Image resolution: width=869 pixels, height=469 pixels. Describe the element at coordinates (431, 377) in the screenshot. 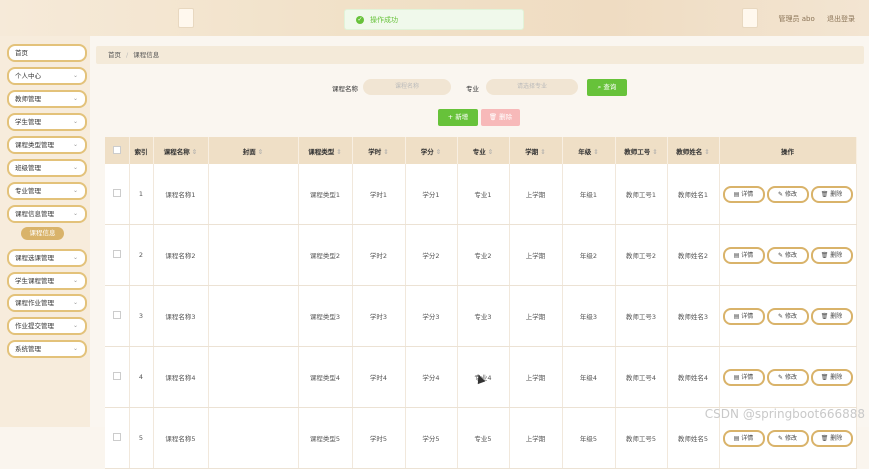

I see `cell-credit: 学分4` at that location.